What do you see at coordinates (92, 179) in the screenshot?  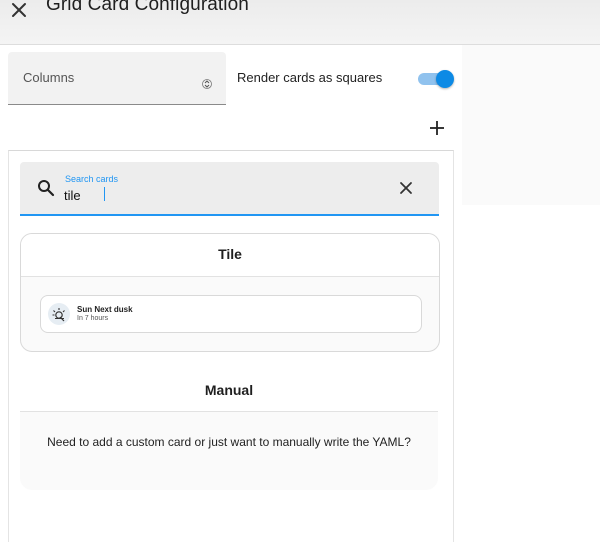 I see `search-label: Search cards` at bounding box center [92, 179].